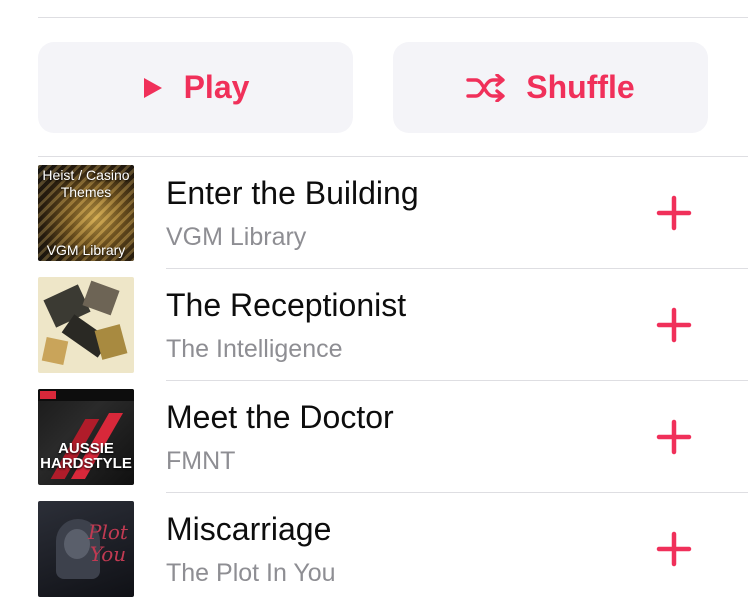  I want to click on song-title: Miscarriage, so click(249, 529).